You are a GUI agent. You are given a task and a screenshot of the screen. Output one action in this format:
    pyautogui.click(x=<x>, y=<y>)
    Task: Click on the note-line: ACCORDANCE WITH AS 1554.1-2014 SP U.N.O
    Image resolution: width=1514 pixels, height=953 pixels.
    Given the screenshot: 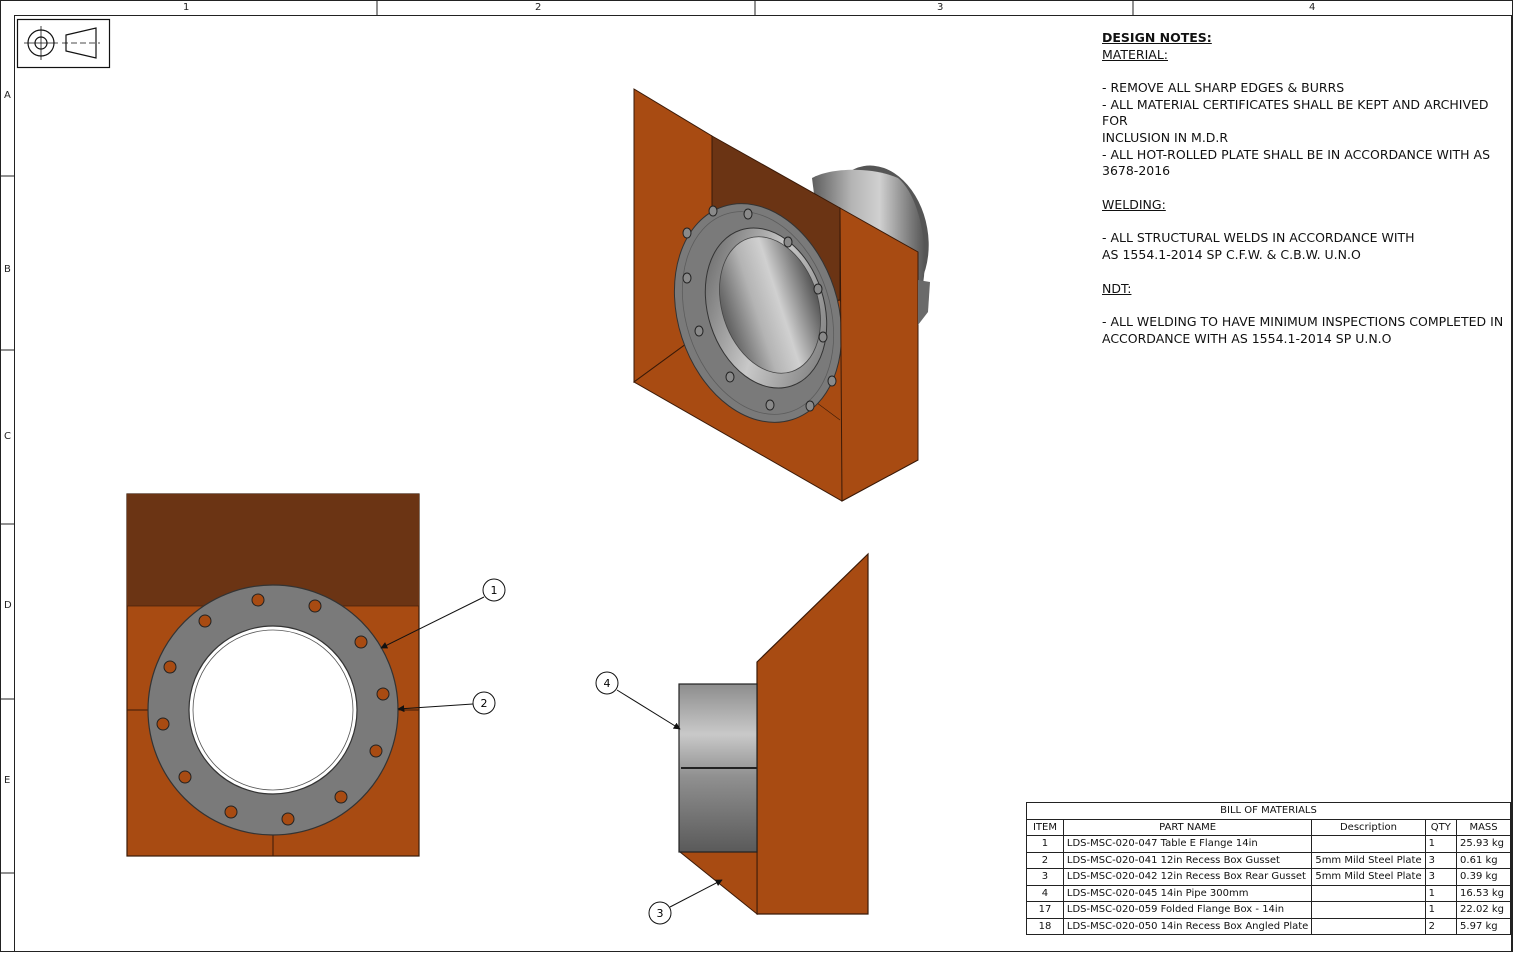 What is the action you would take?
    pyautogui.click(x=1247, y=338)
    